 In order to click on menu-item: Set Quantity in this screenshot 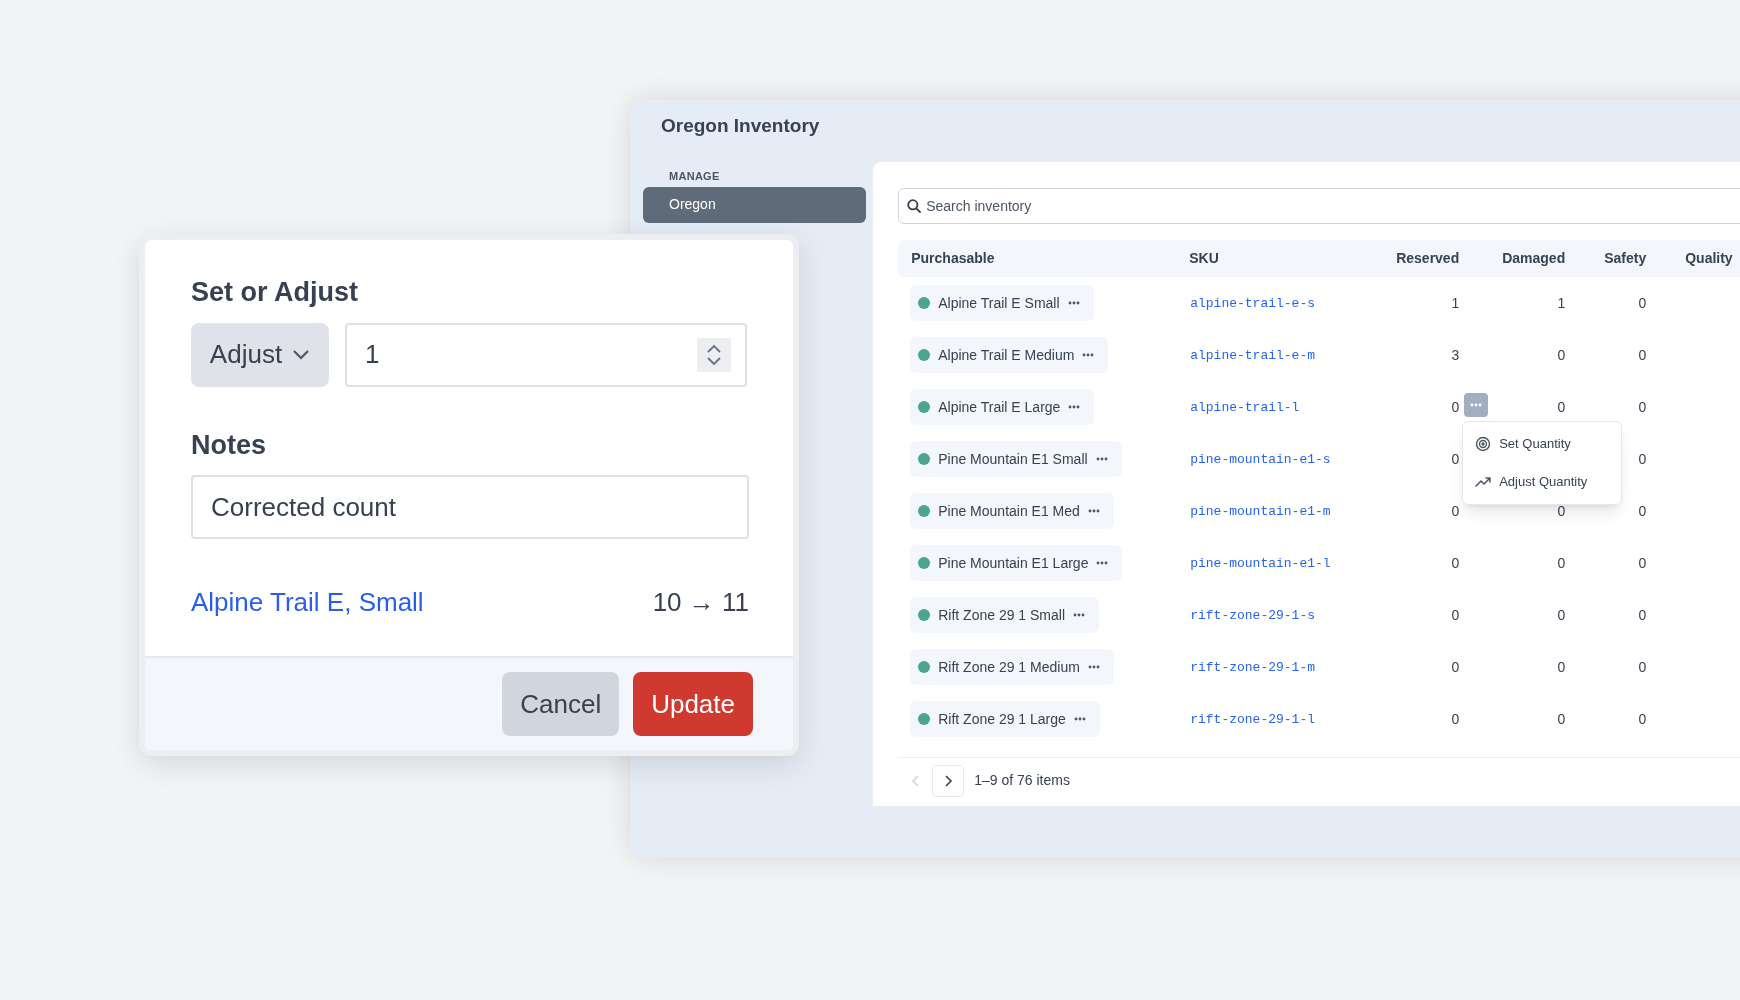, I will do `click(1542, 443)`.